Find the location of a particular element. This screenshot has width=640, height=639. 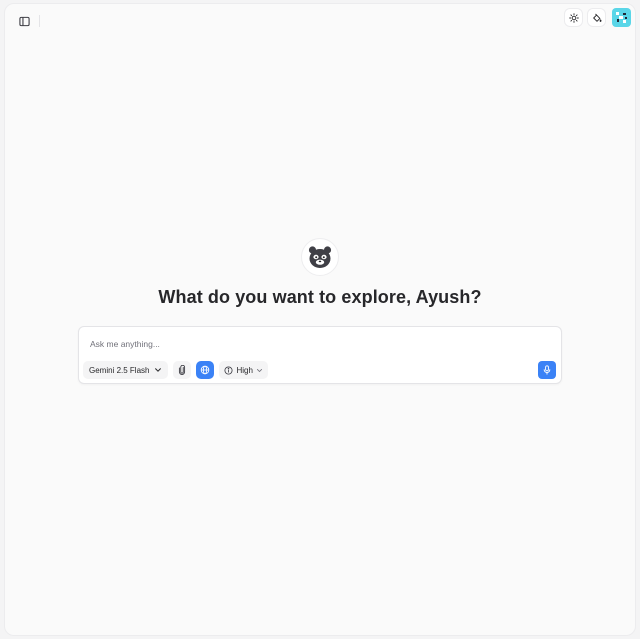

model-selector: Gemini 2.5 Flash is located at coordinates (126, 370).